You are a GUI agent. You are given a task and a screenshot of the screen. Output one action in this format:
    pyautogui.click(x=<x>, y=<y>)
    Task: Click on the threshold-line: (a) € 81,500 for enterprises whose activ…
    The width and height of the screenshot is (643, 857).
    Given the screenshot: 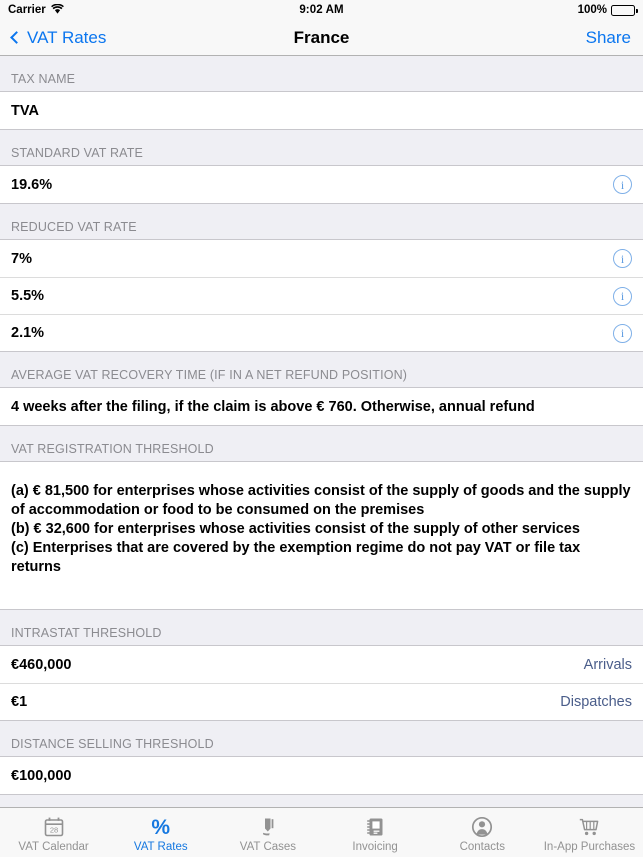 What is the action you would take?
    pyautogui.click(x=321, y=500)
    